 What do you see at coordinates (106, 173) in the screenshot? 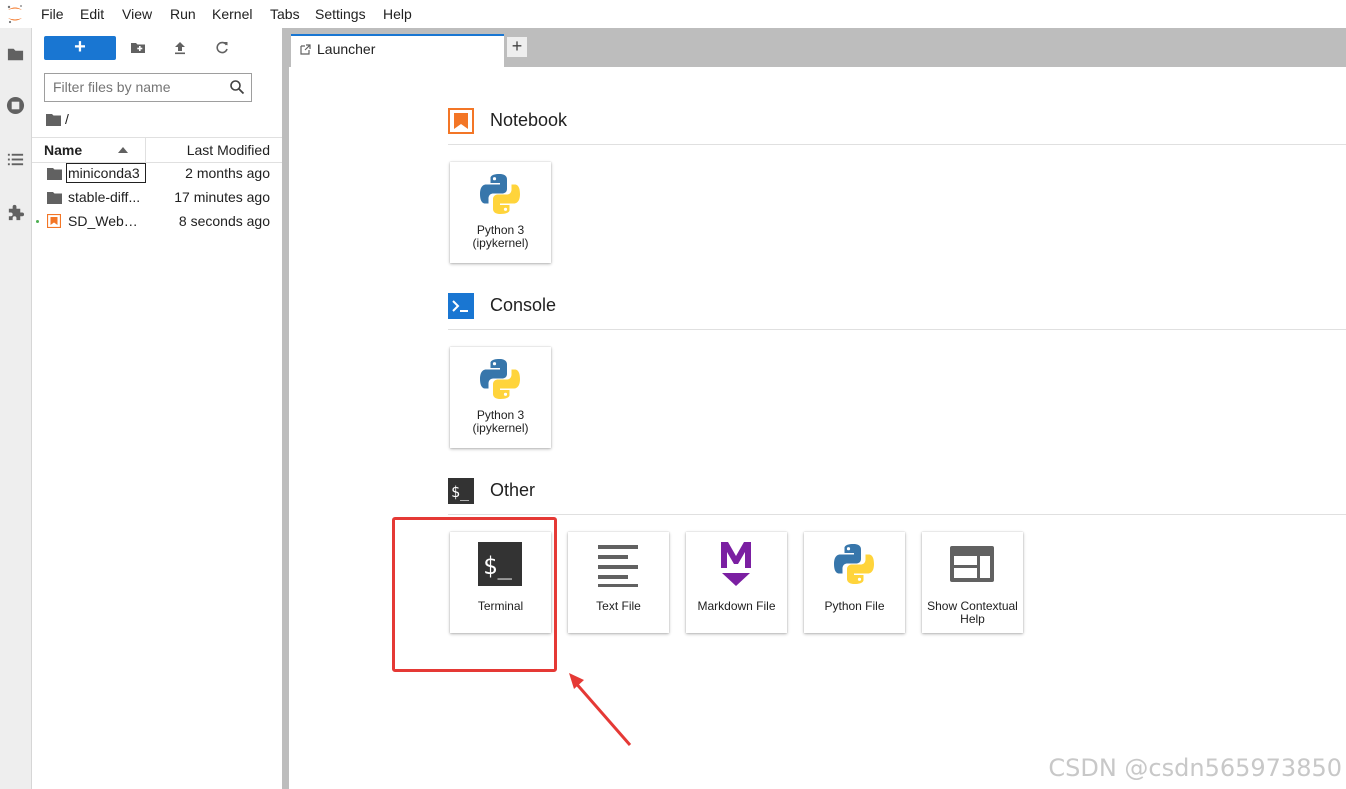
I see `file-name: miniconda3` at bounding box center [106, 173].